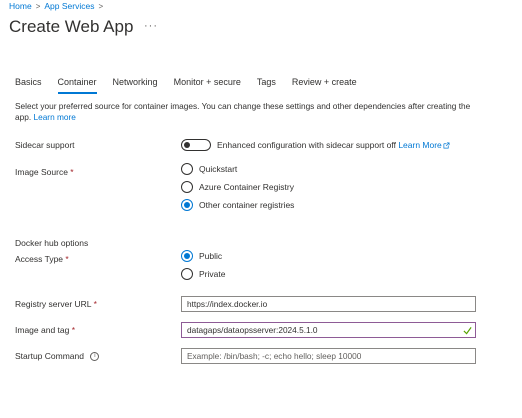 This screenshot has width=522, height=418. I want to click on image-source-label-text: Image Source, so click(41, 172).